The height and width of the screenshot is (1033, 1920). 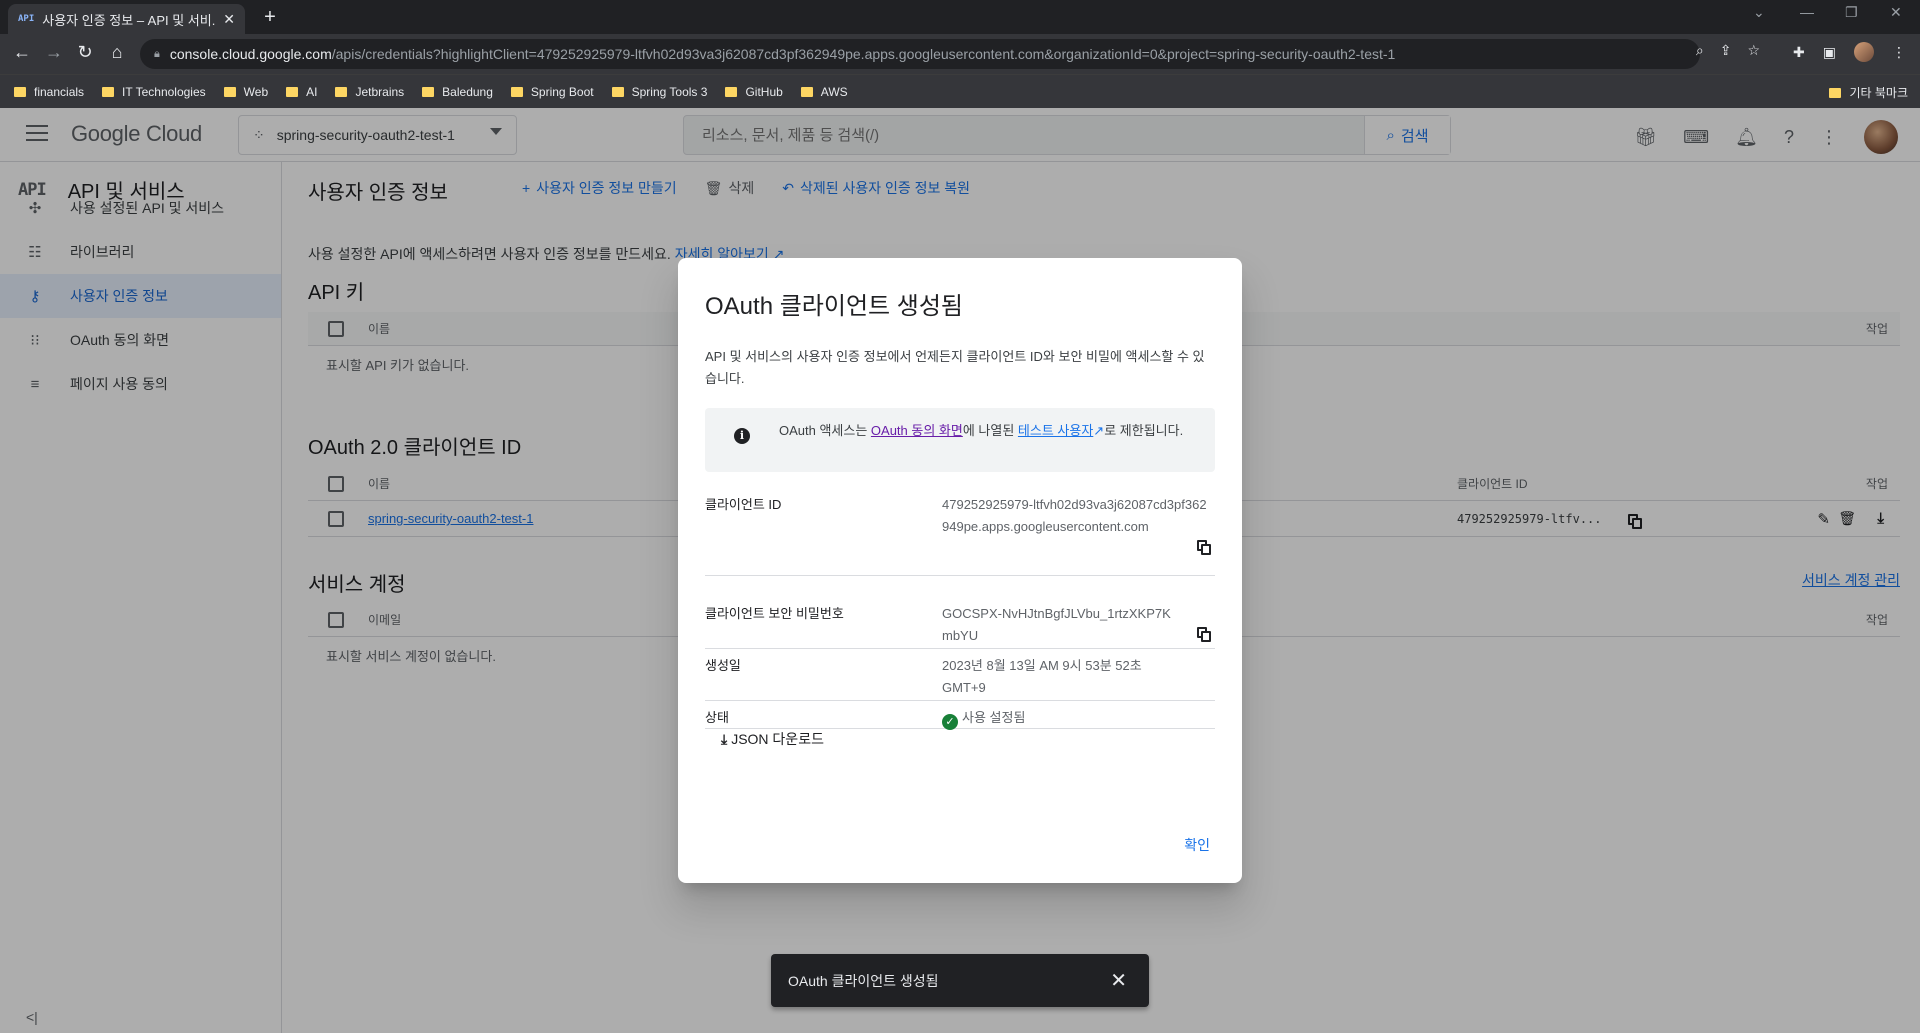 I want to click on reload-icon: ↻, so click(x=85, y=52).